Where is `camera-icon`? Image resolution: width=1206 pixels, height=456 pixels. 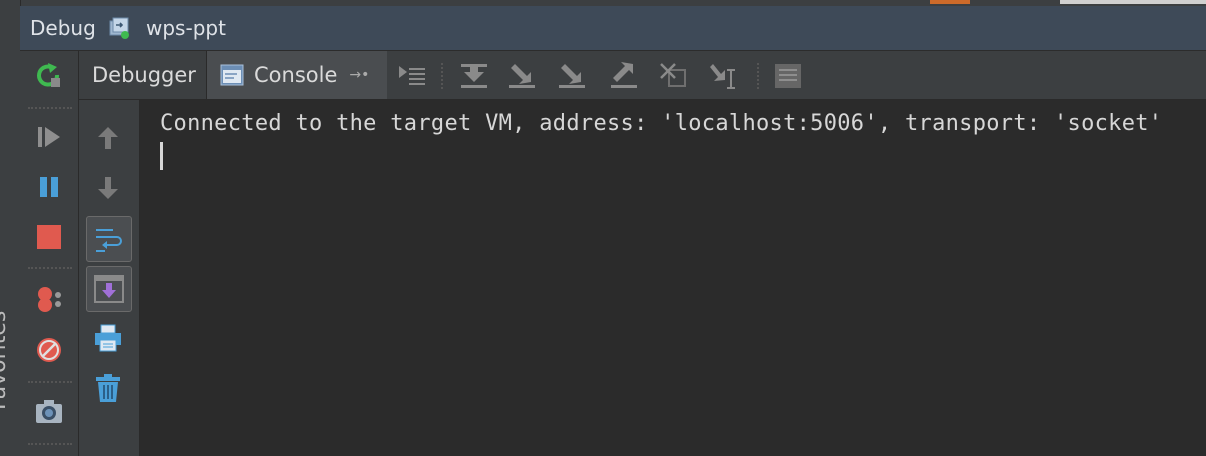
camera-icon is located at coordinates (49, 412).